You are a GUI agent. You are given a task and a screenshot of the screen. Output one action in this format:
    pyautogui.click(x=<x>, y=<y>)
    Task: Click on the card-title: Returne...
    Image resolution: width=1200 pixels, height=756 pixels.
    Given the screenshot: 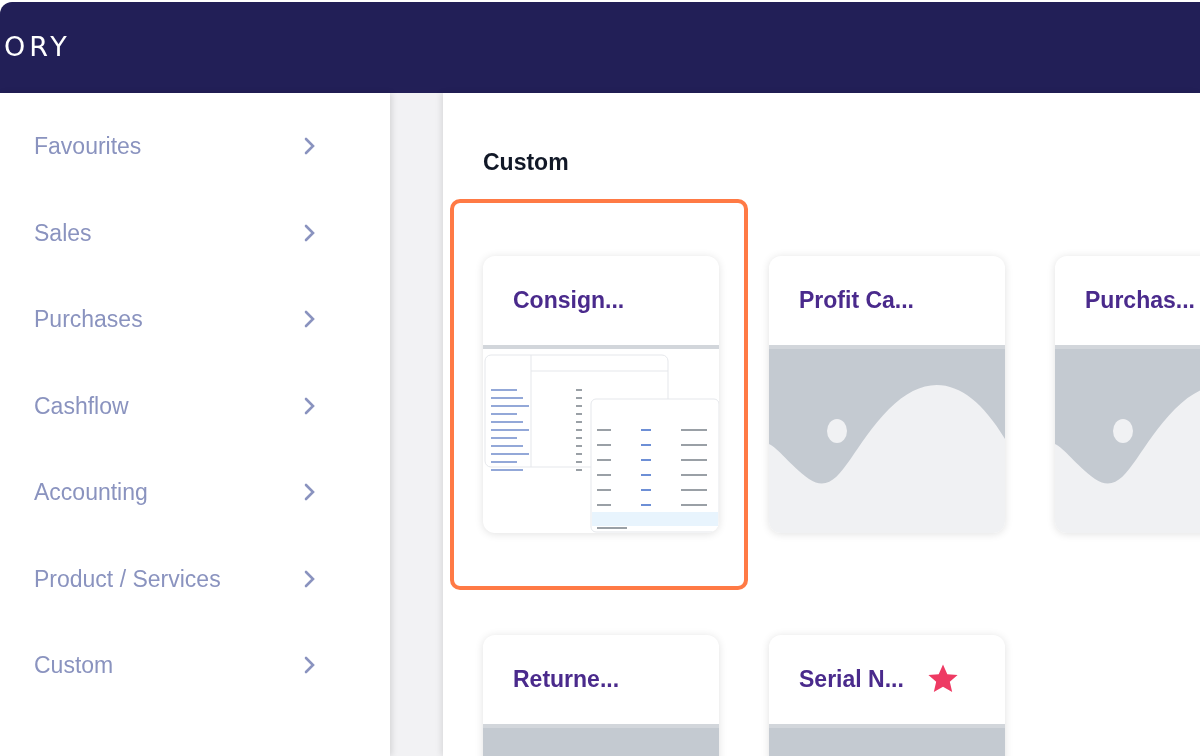 What is the action you would take?
    pyautogui.click(x=566, y=679)
    